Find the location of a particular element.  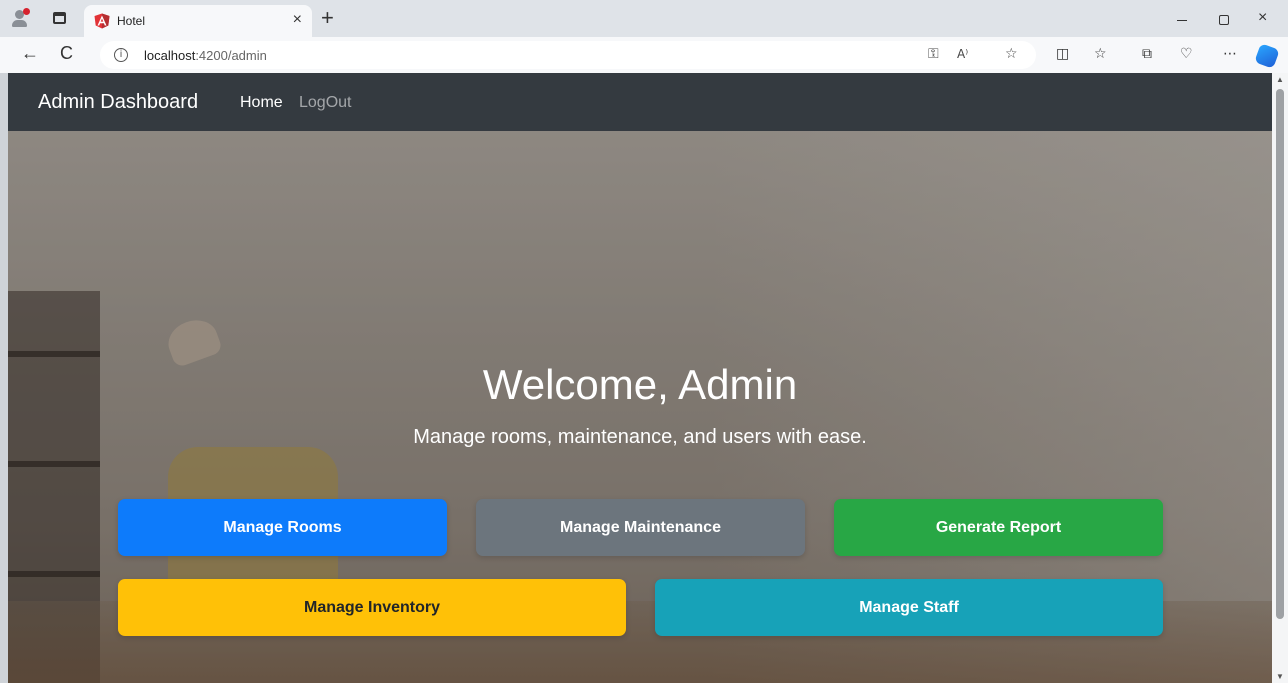

info-icon: i is located at coordinates (121, 55).